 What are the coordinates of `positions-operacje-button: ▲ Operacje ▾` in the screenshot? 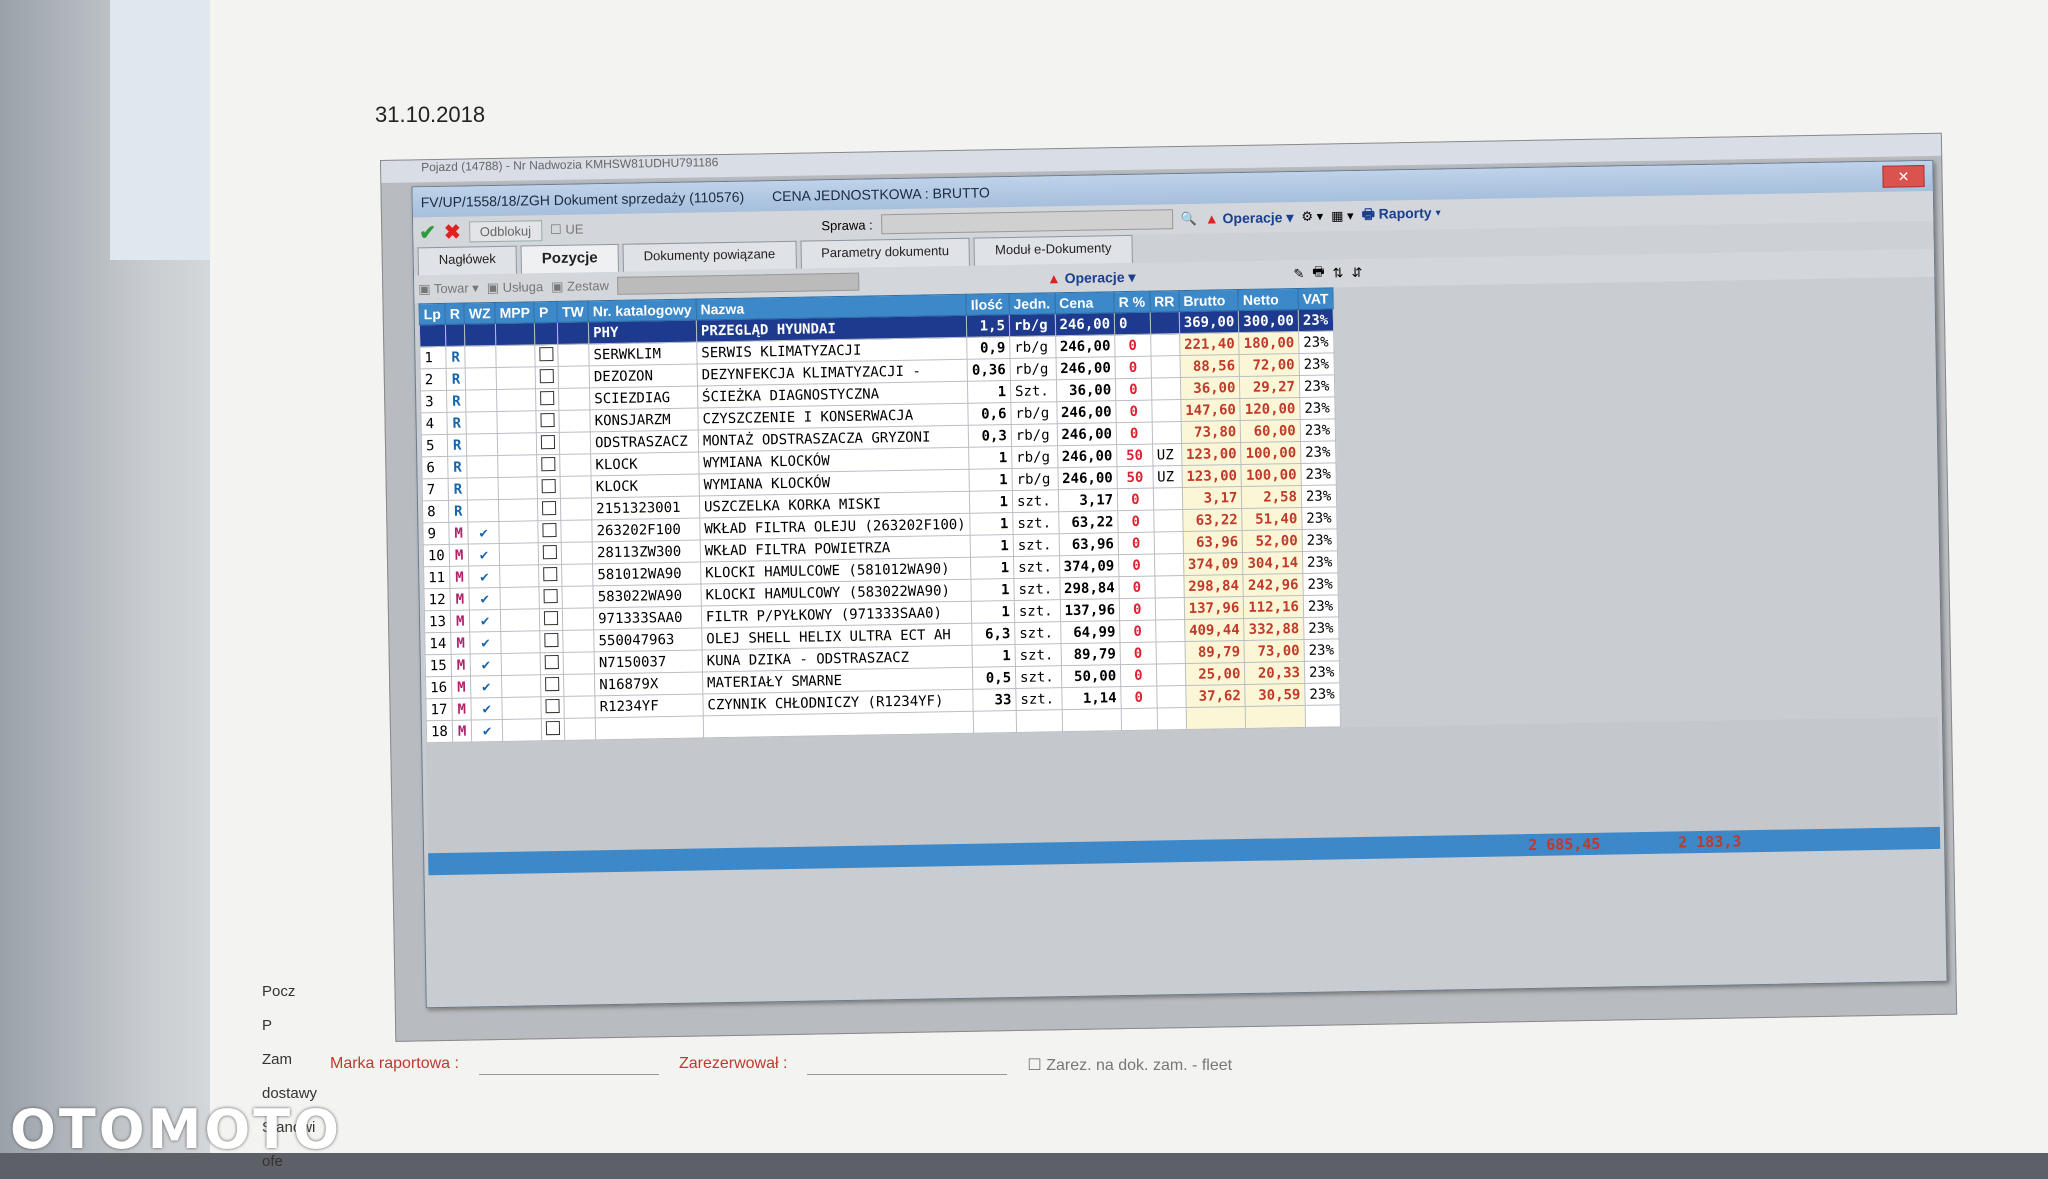 It's located at (1091, 277).